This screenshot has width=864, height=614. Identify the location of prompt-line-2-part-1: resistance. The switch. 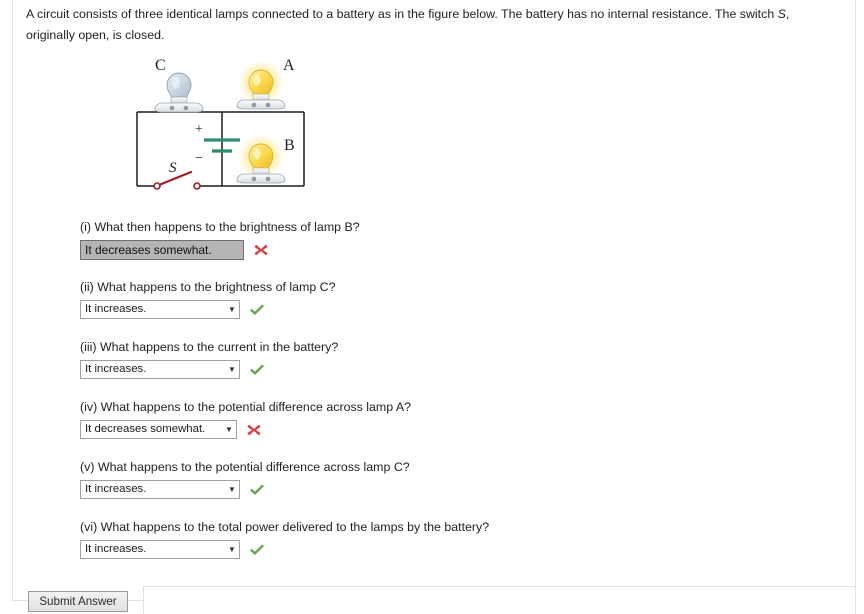
(714, 14).